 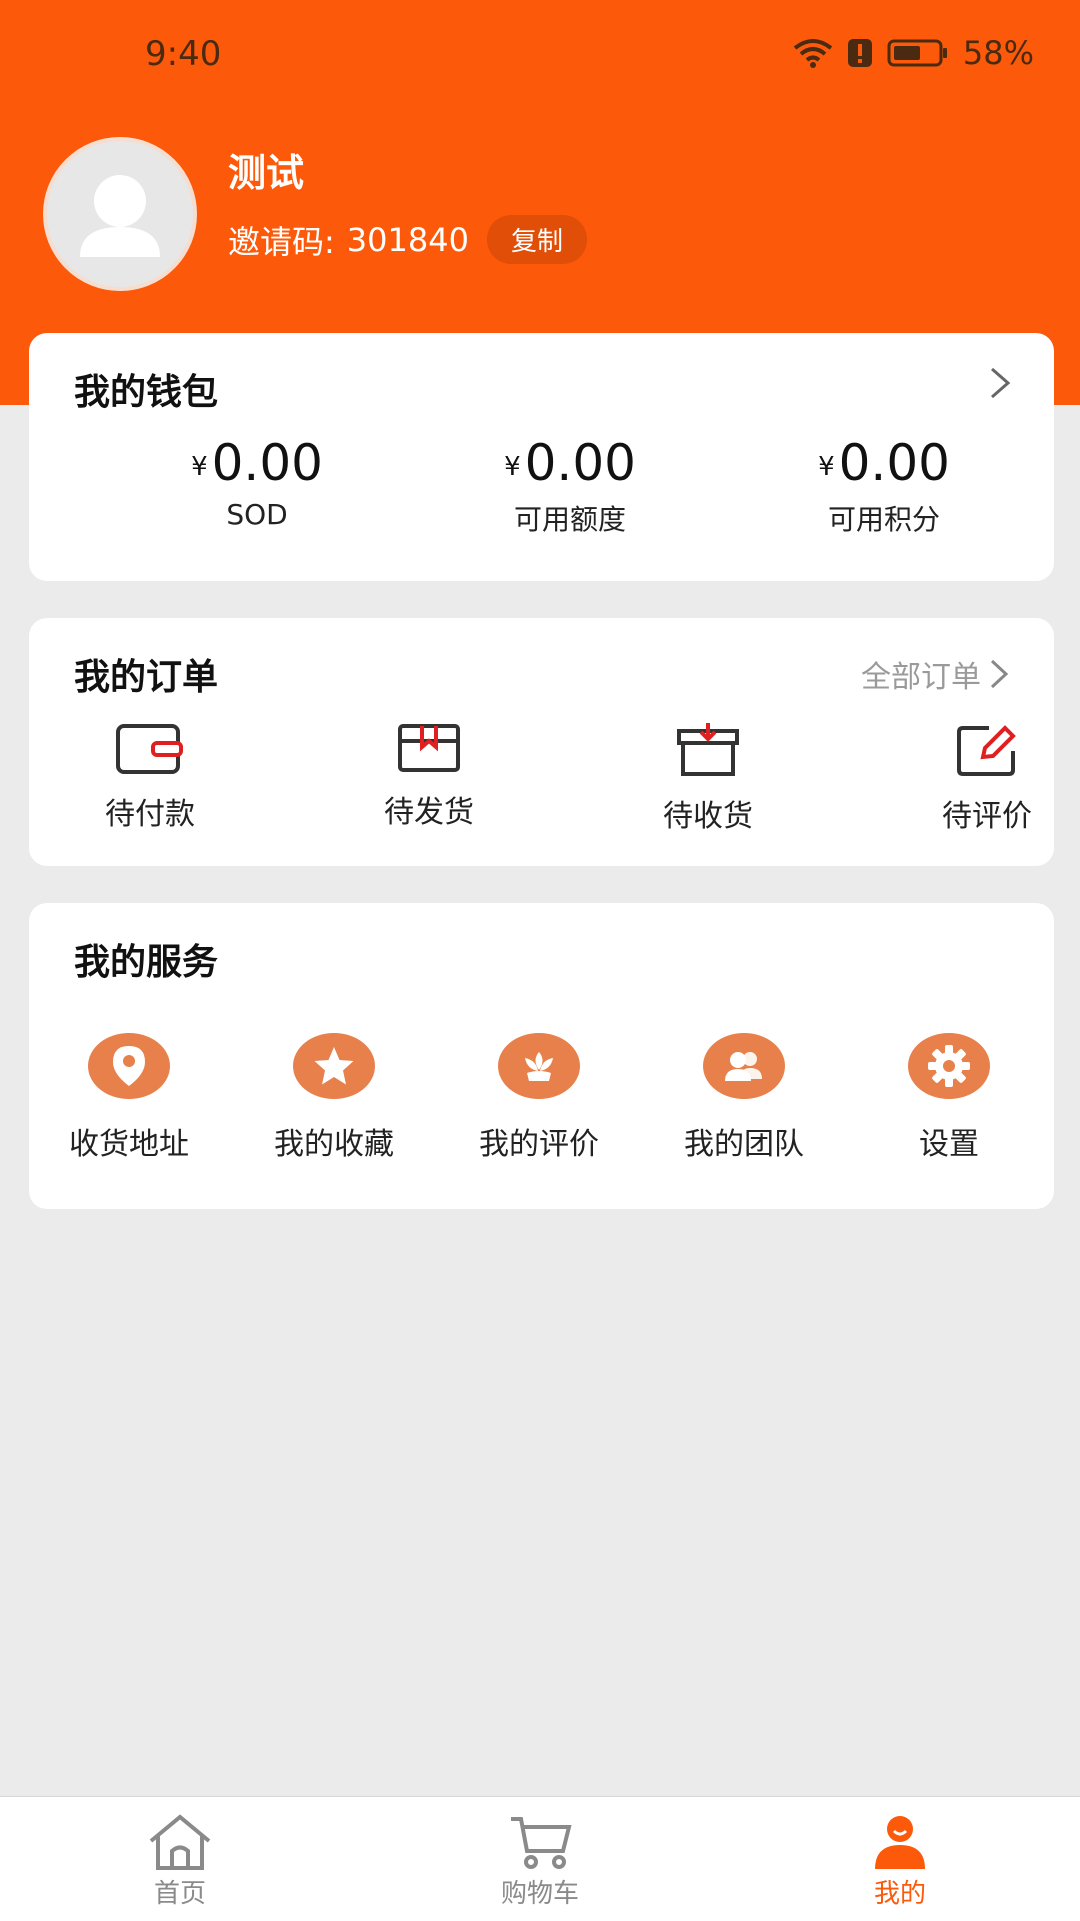 I want to click on service-team: 我的团队, so click(x=744, y=1098).